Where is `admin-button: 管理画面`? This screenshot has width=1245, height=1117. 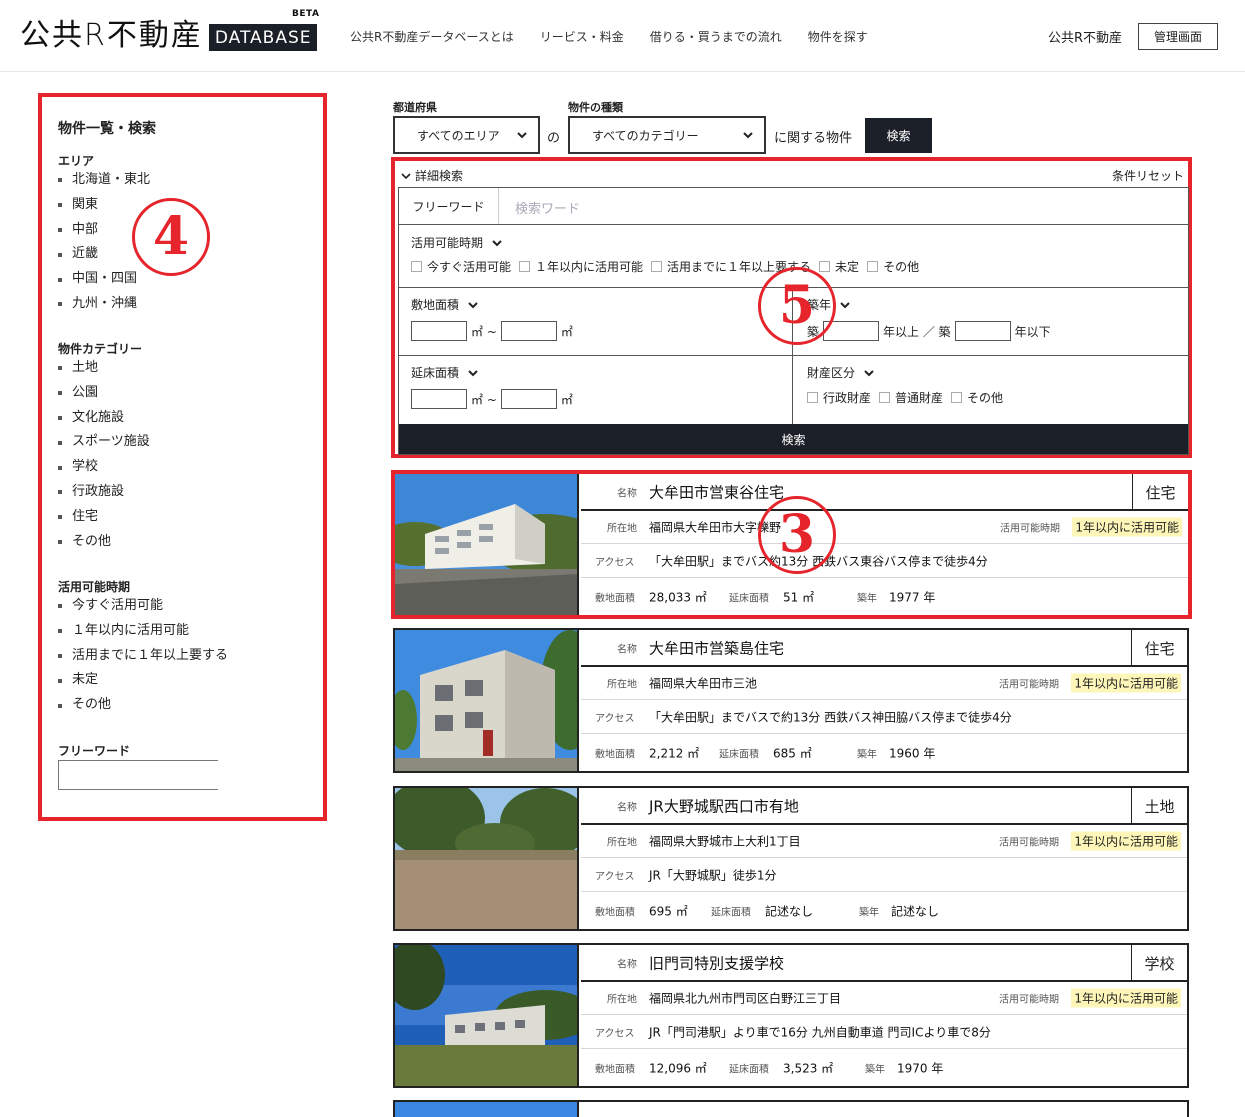 admin-button: 管理画面 is located at coordinates (1178, 36).